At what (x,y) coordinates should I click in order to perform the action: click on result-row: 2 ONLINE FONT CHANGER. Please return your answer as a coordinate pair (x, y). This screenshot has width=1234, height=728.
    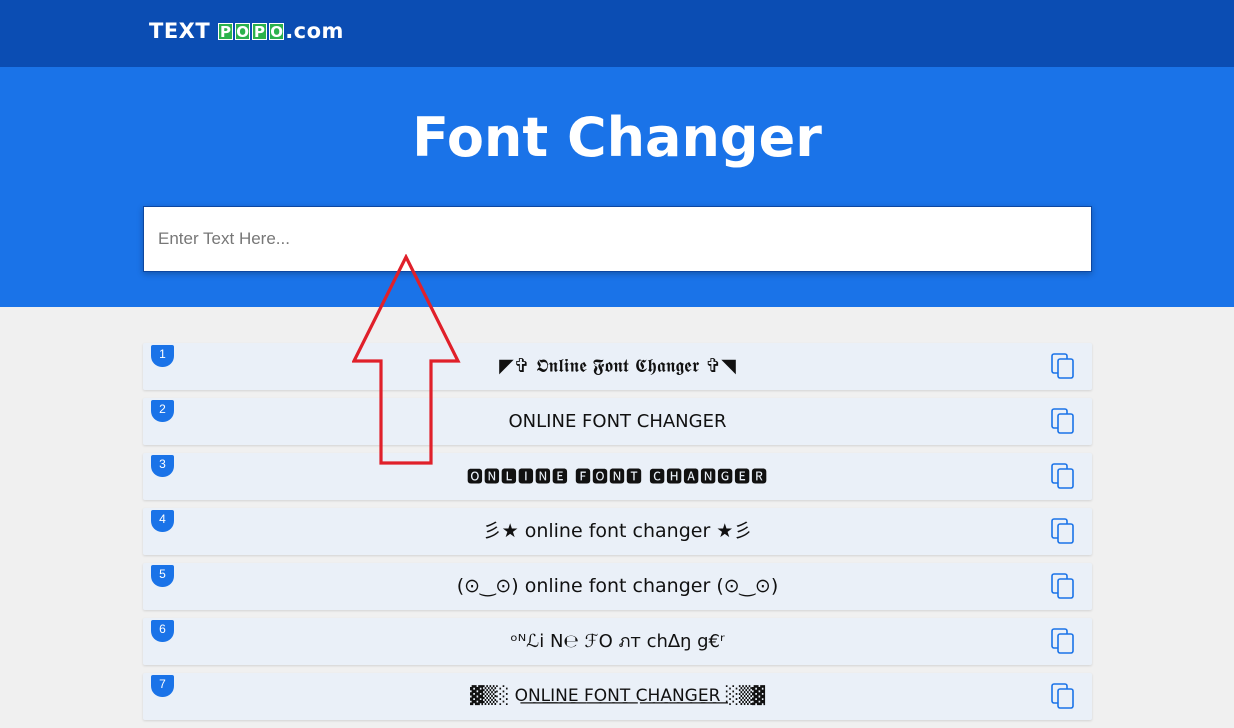
    Looking at the image, I should click on (617, 421).